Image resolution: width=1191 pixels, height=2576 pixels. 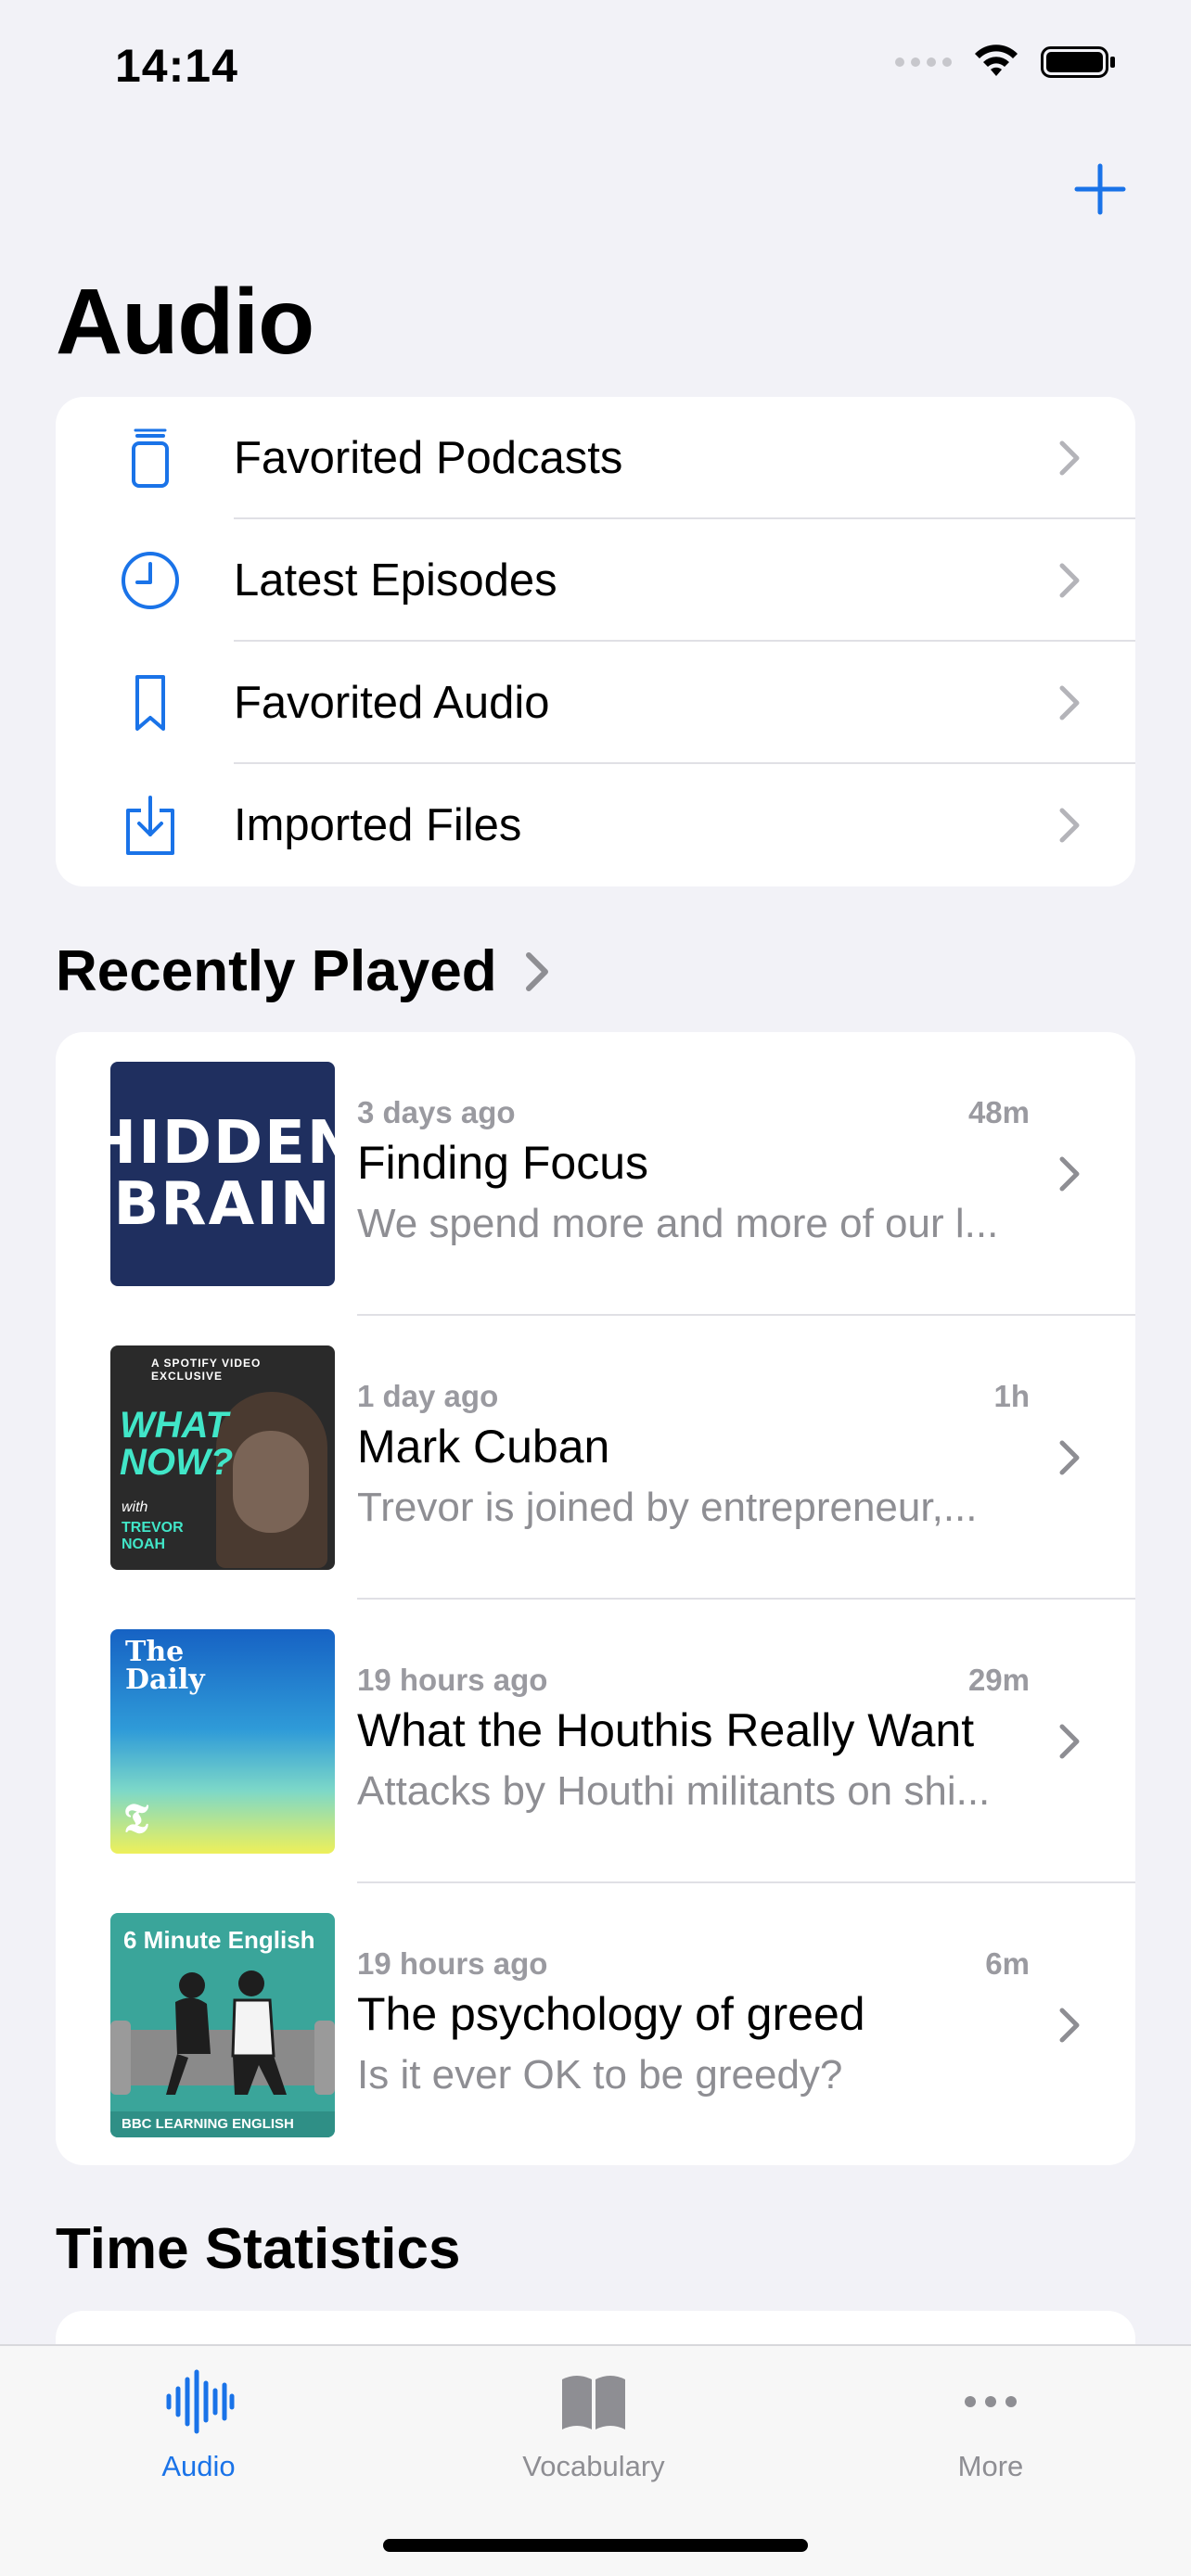 I want to click on tab-audio: Audio, so click(x=198, y=2424).